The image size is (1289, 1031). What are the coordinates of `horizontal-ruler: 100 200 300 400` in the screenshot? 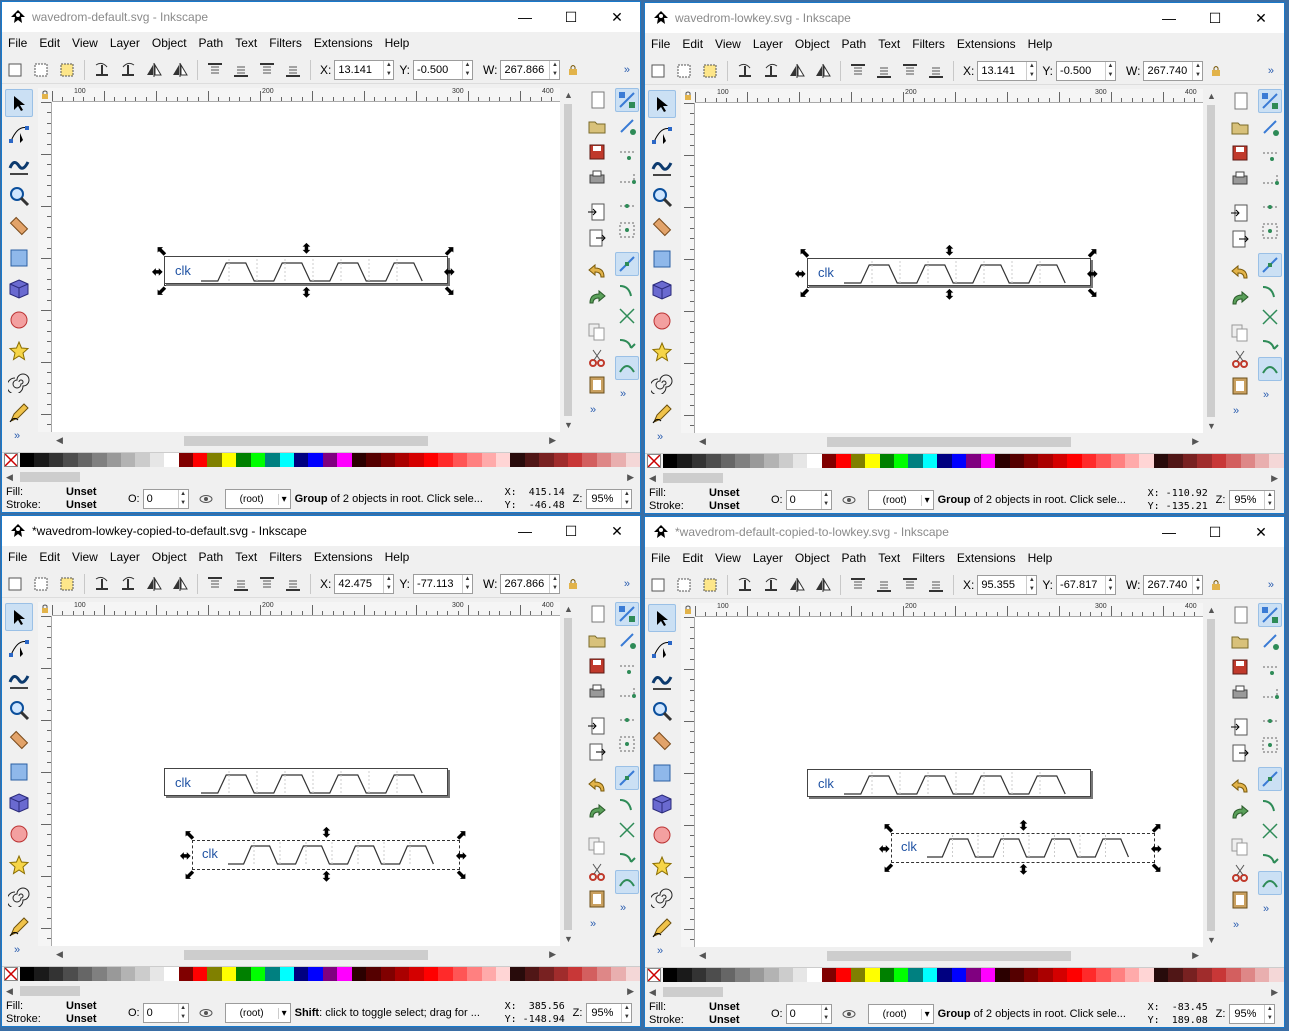 It's located at (307, 95).